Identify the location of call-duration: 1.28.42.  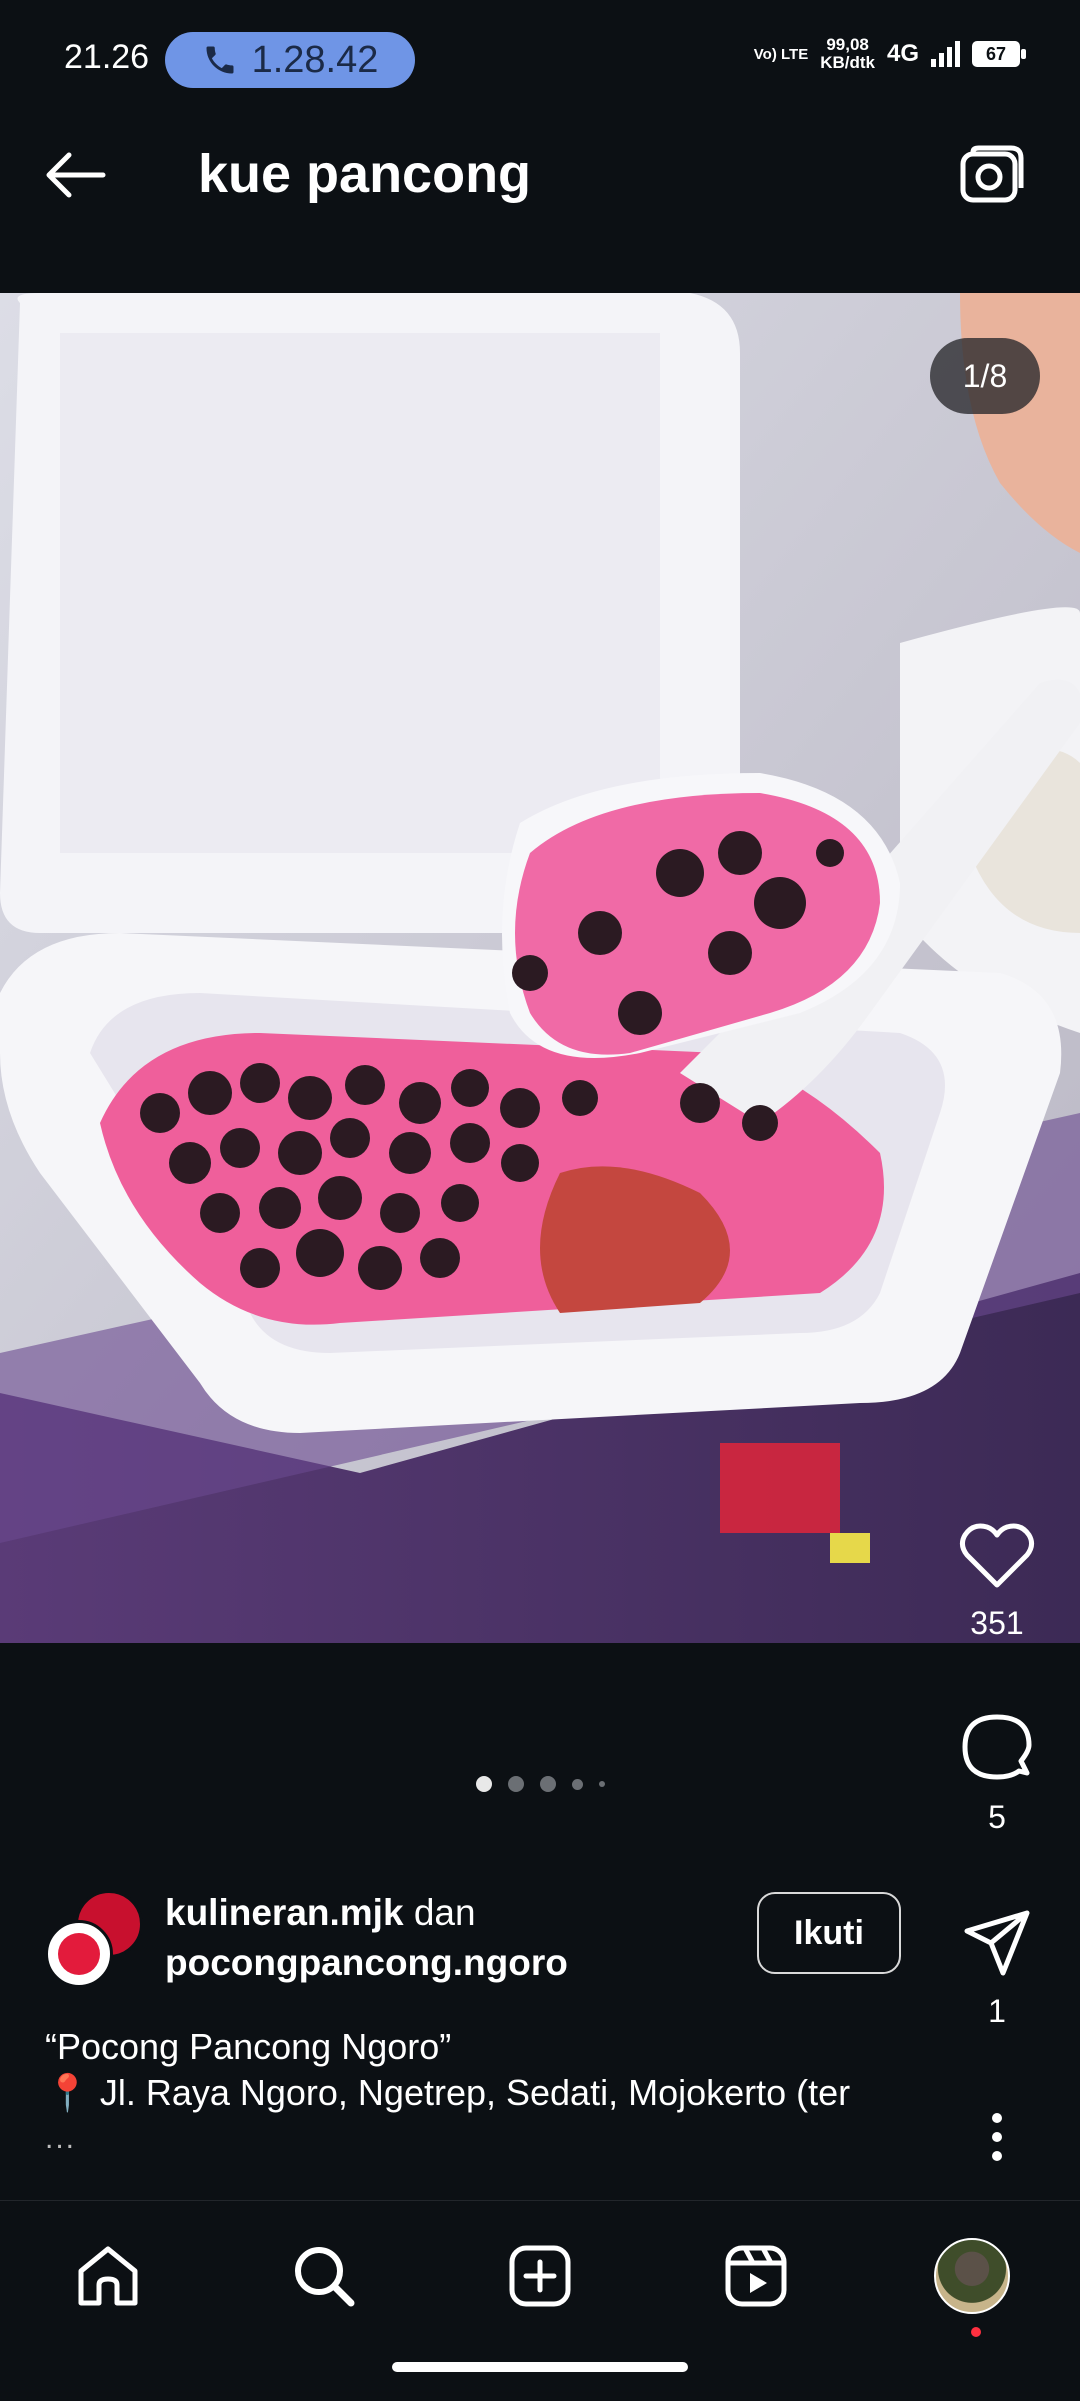
(315, 59).